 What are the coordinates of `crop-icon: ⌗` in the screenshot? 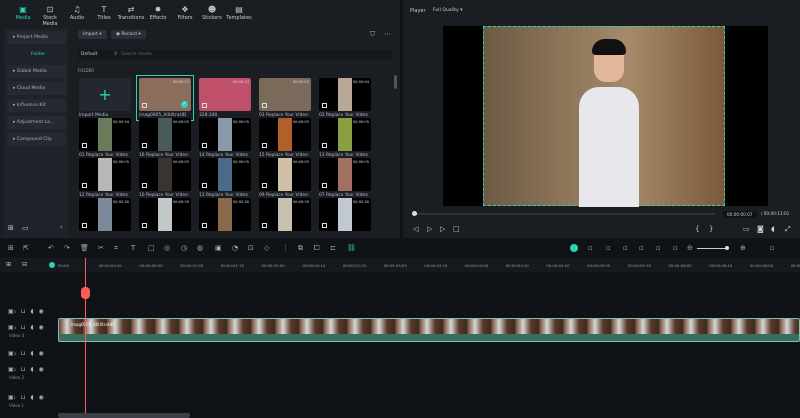 It's located at (116, 248).